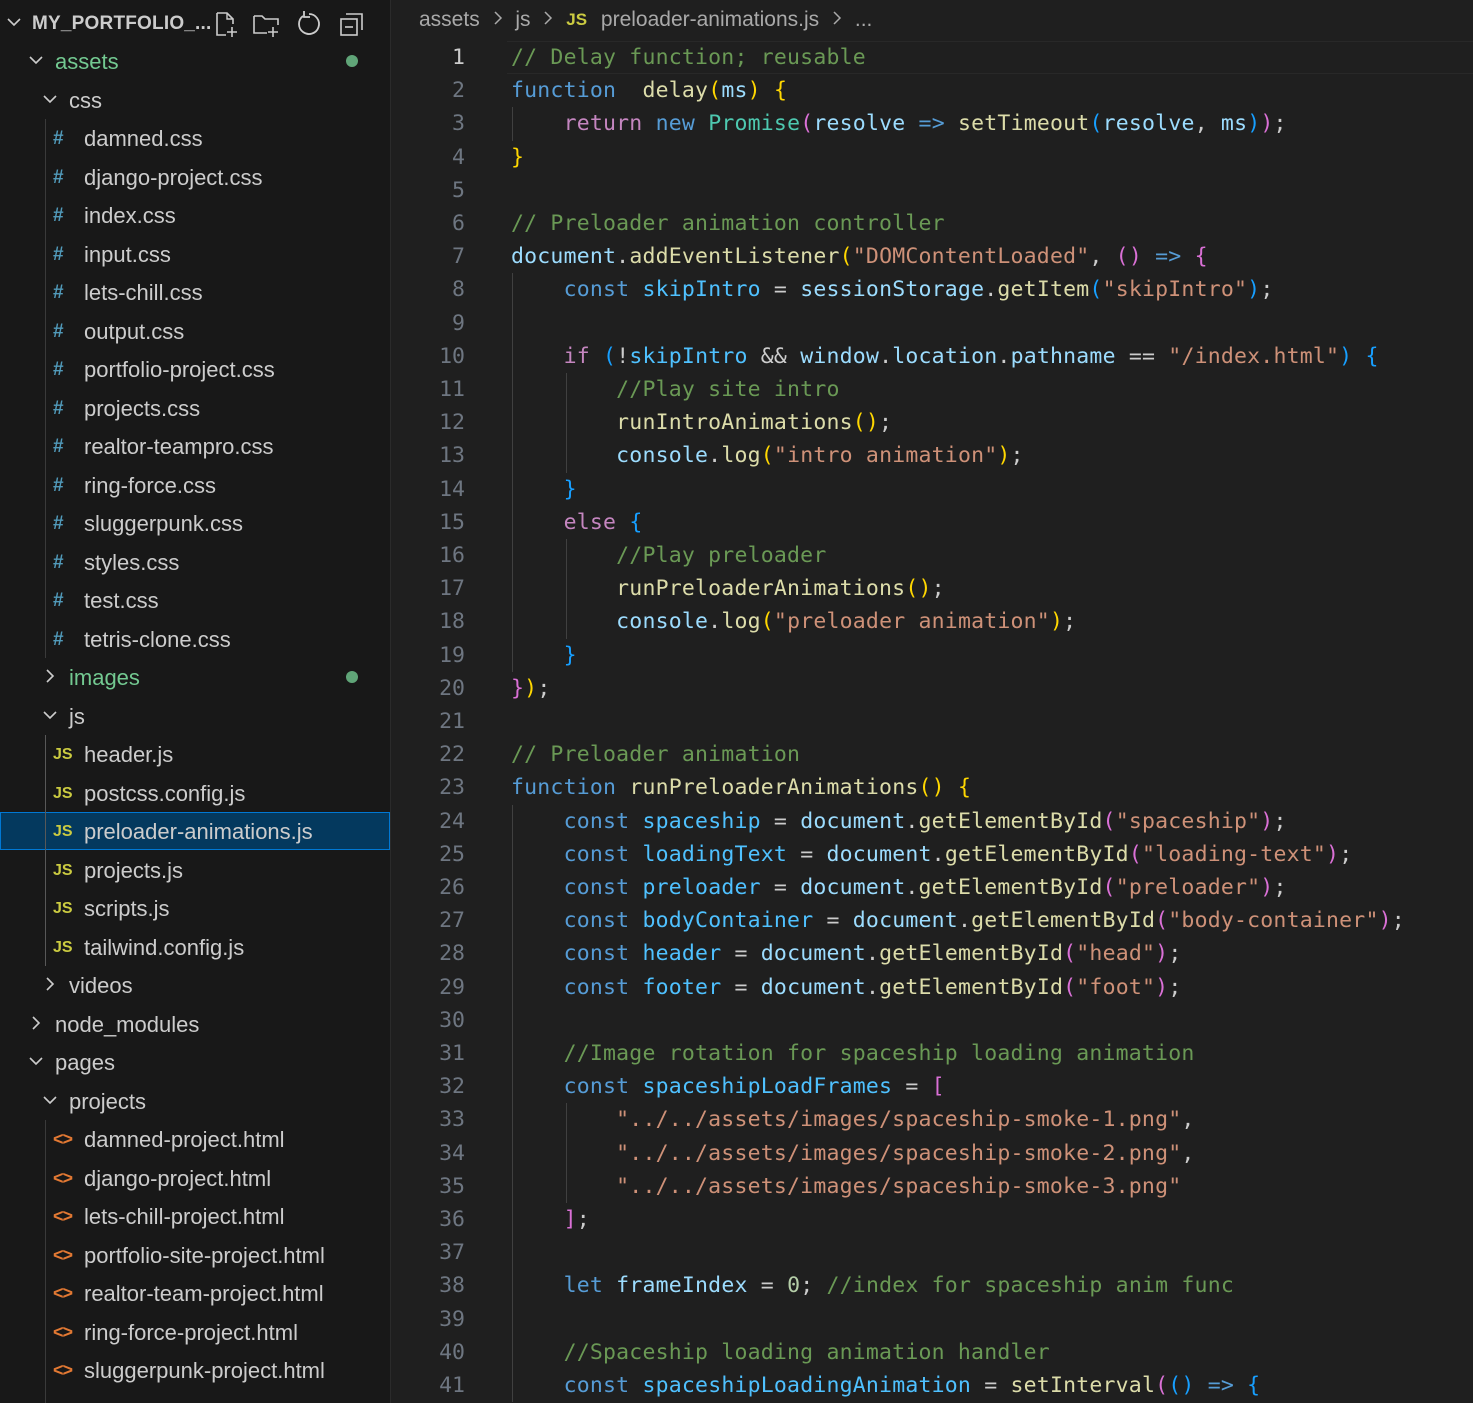 This screenshot has width=1473, height=1403. I want to click on tree-file: JS postcss.config.js, so click(195, 793).